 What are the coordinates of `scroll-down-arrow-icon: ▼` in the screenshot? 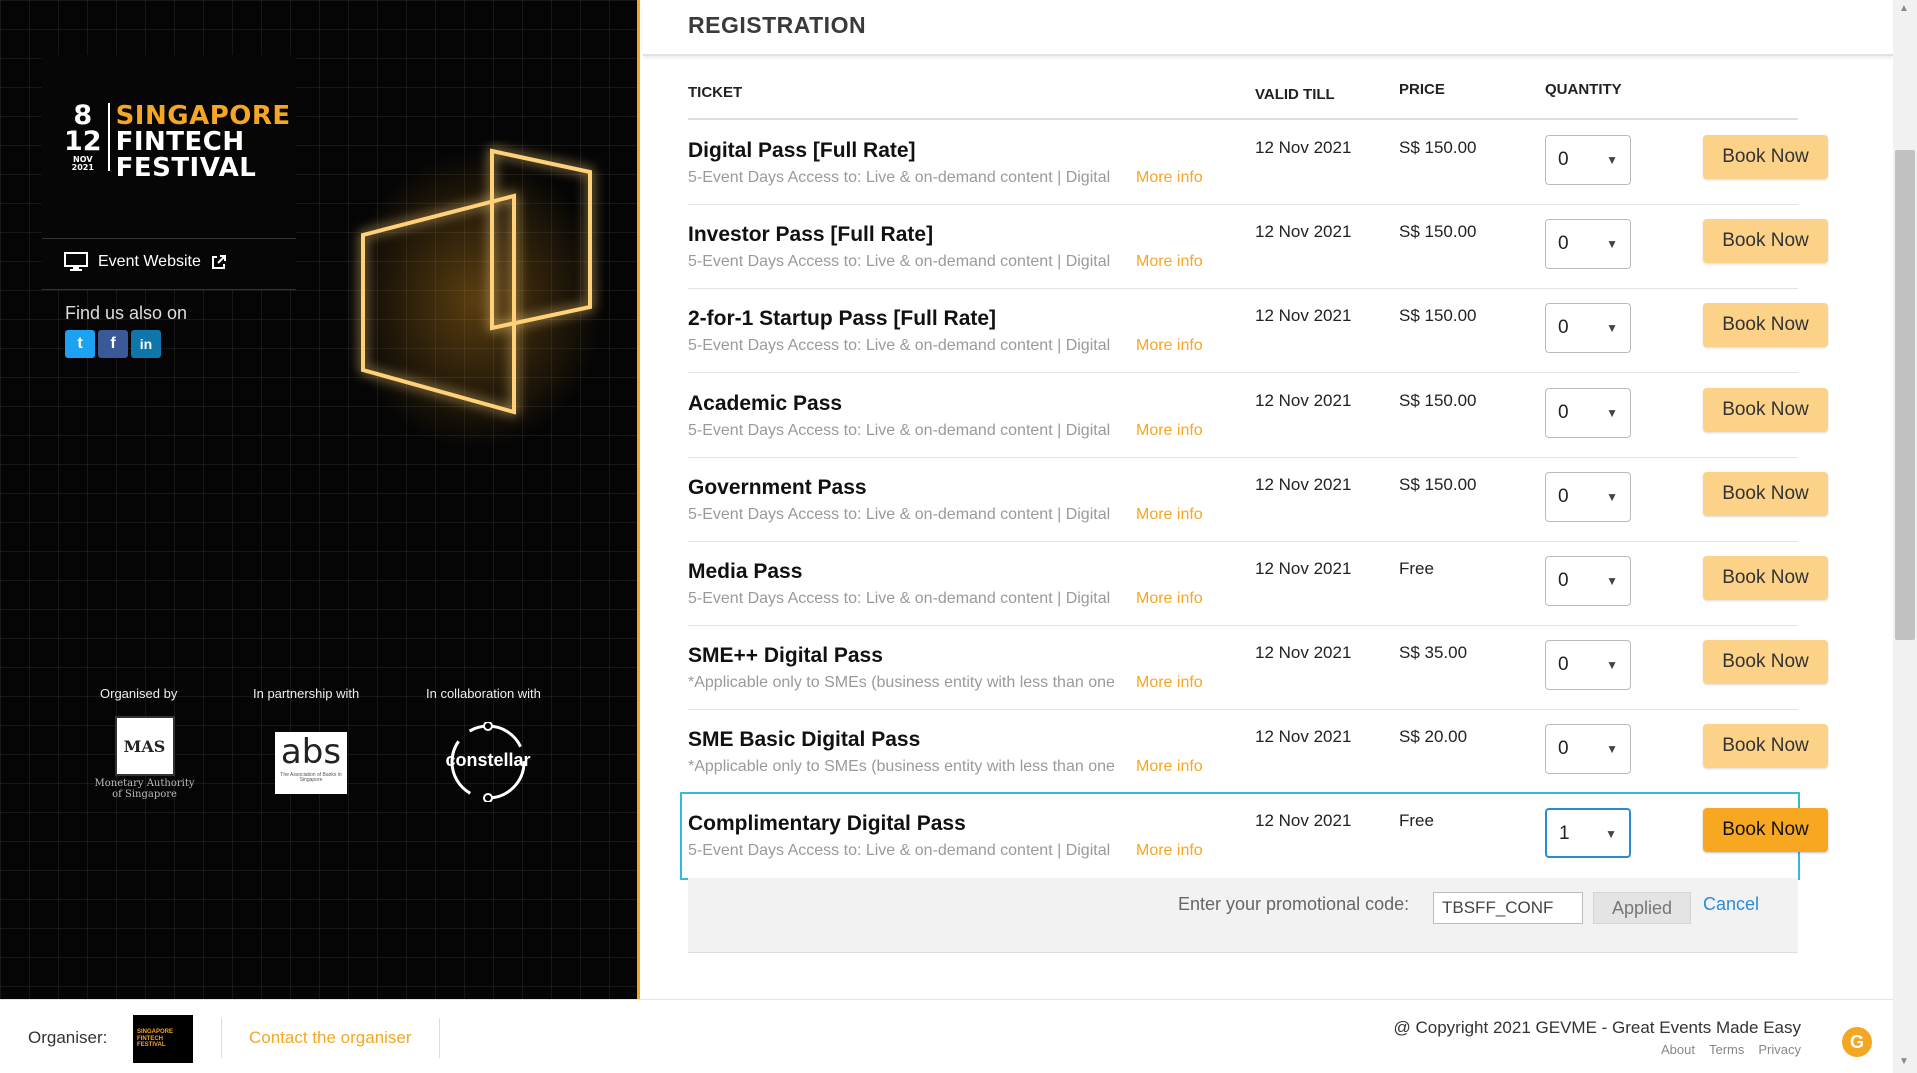 It's located at (1904, 1061).